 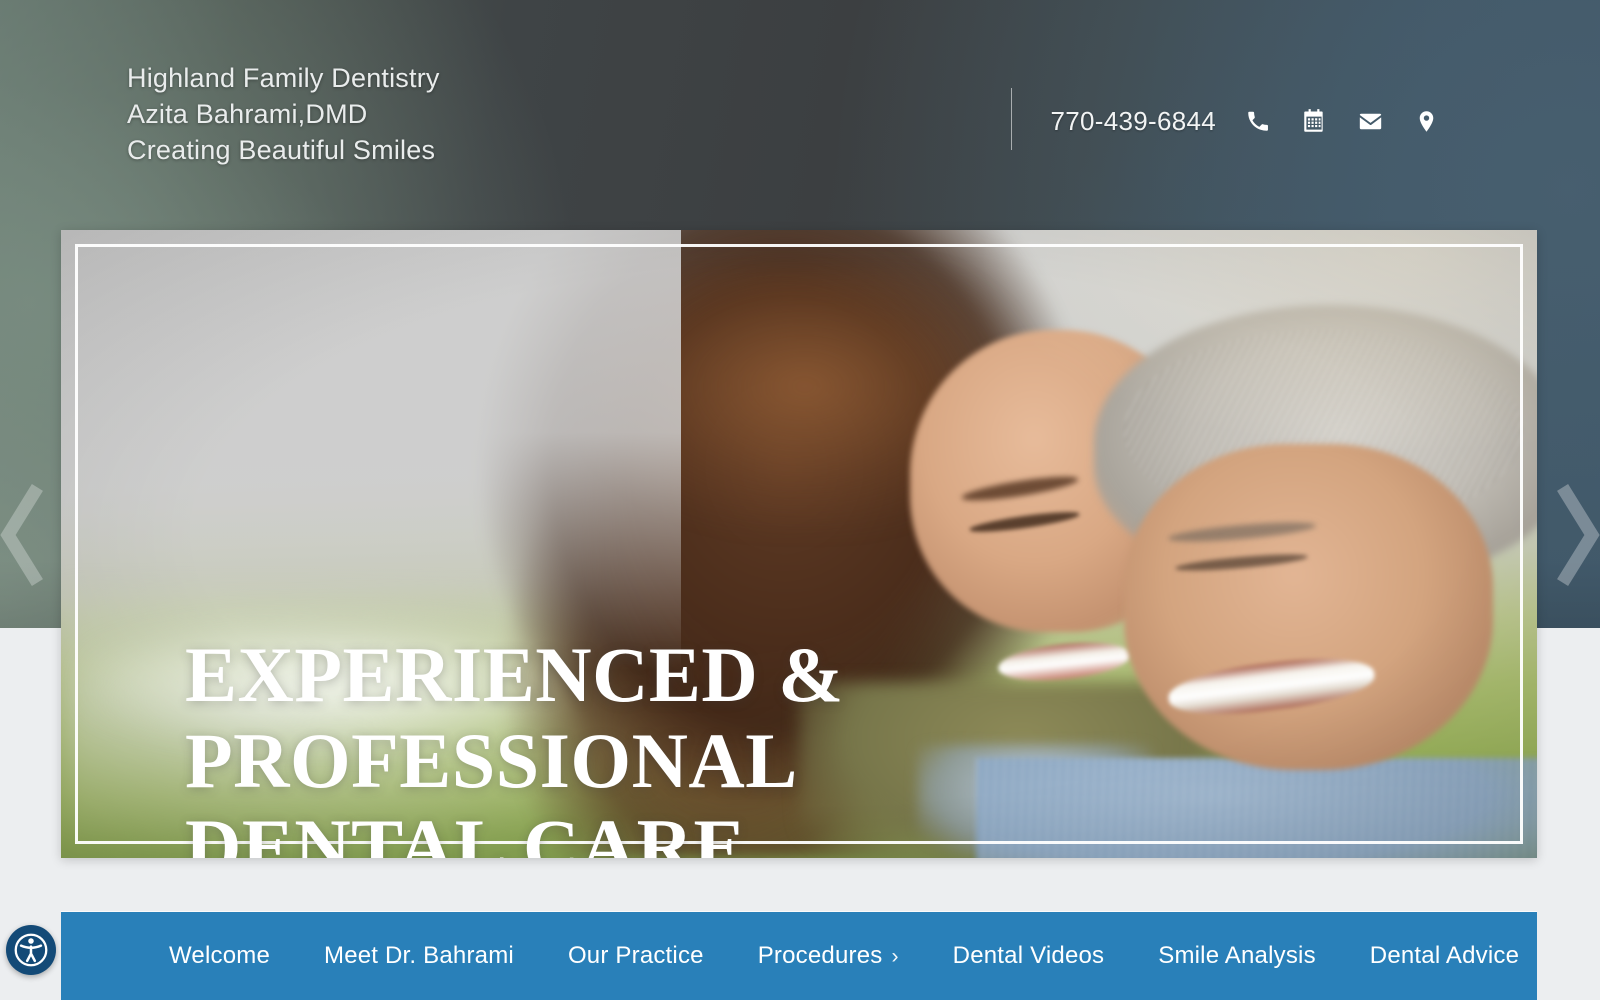 What do you see at coordinates (1012, 119) in the screenshot?
I see `vertical-divider` at bounding box center [1012, 119].